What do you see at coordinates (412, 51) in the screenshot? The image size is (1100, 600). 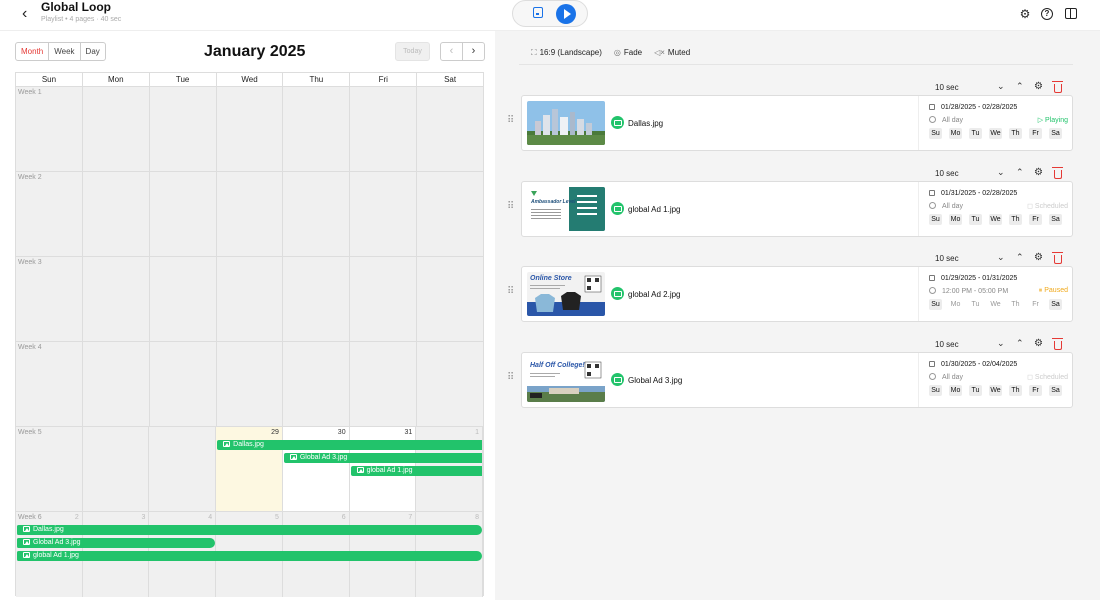 I see `today-button: Today` at bounding box center [412, 51].